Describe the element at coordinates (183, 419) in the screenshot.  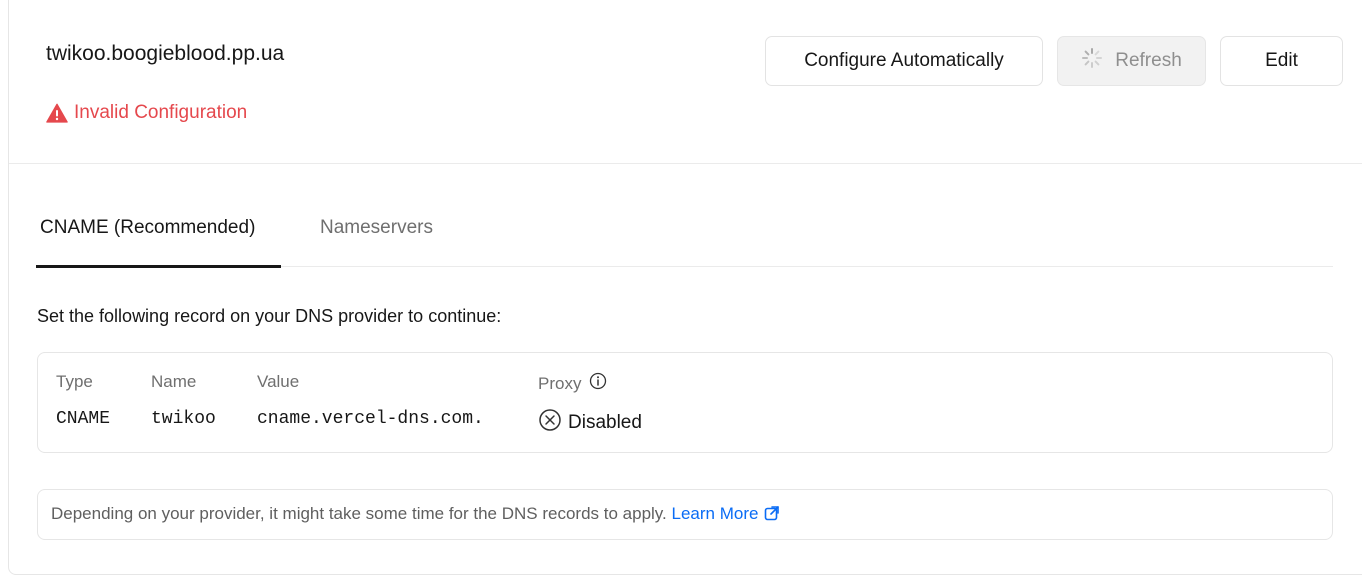
I see `record-name: twikoo` at that location.